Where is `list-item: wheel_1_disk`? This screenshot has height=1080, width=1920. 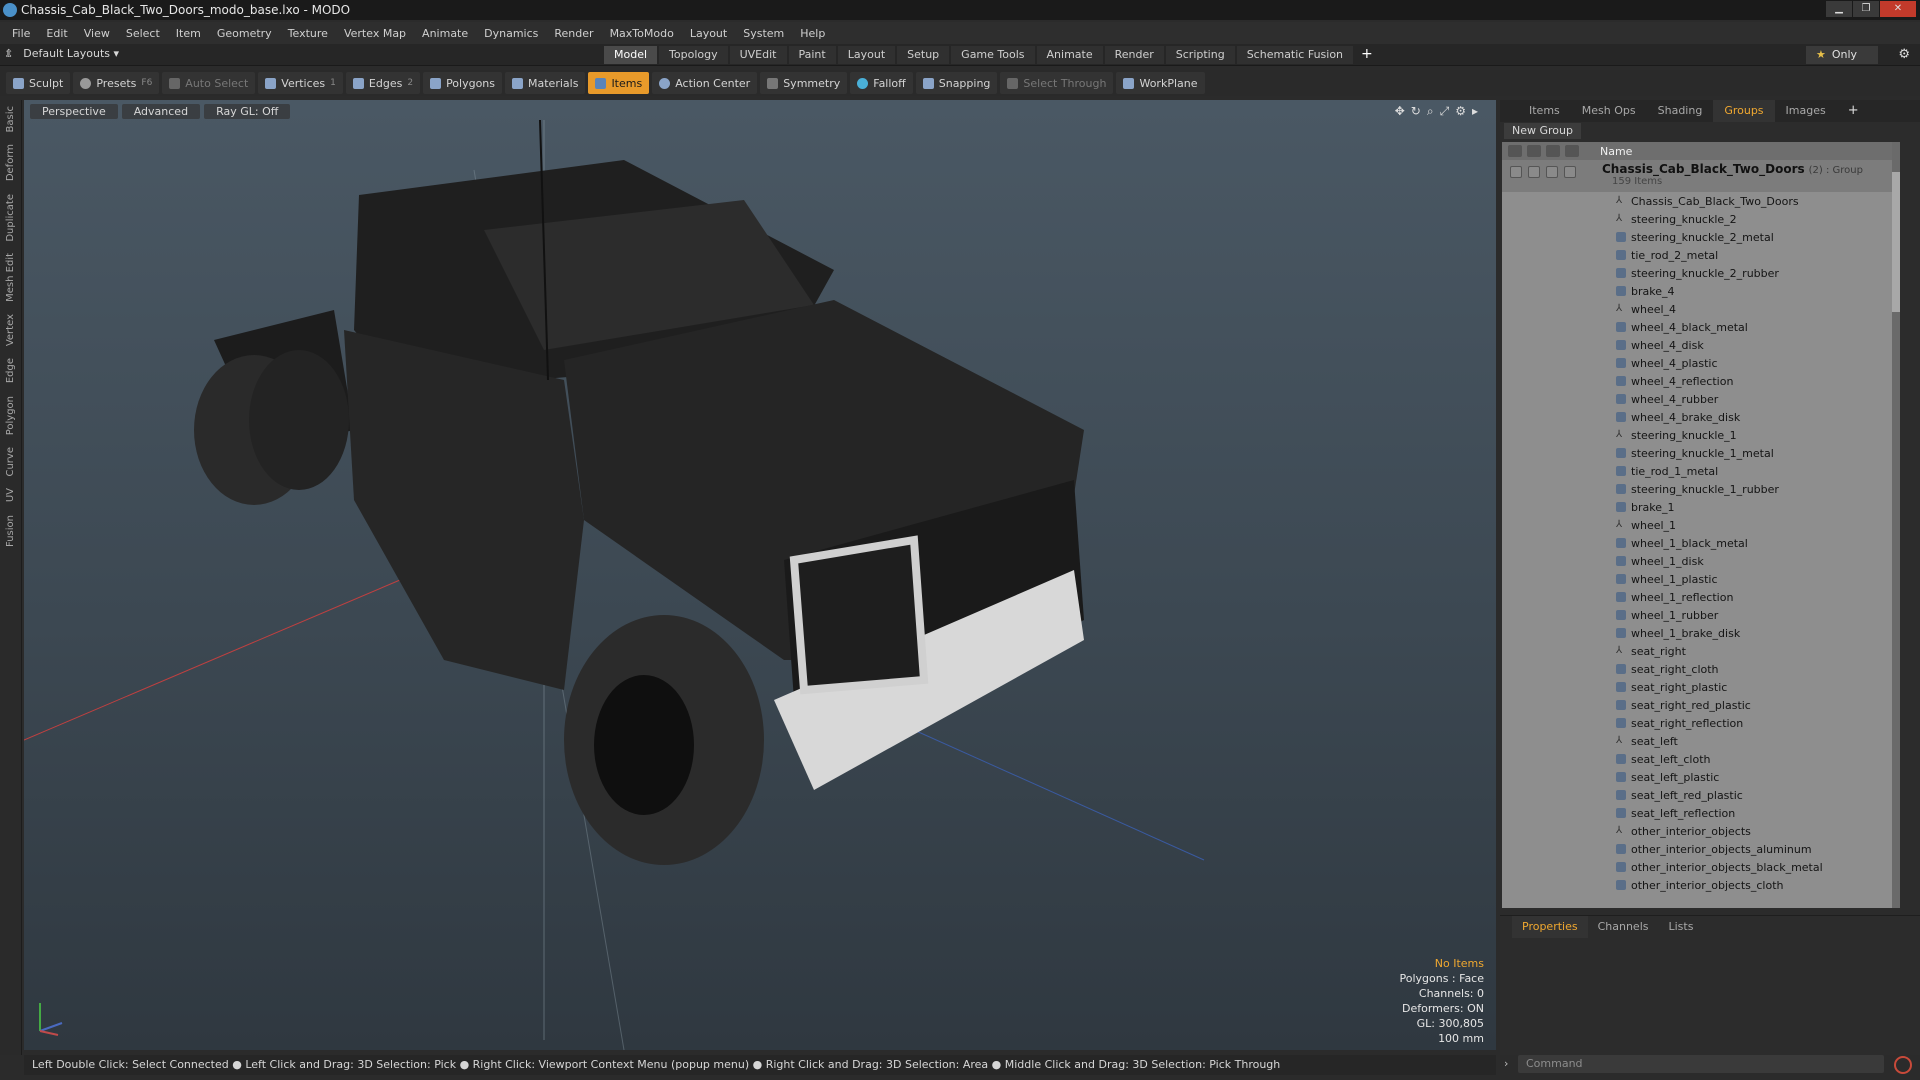
list-item: wheel_1_disk is located at coordinates (1701, 561).